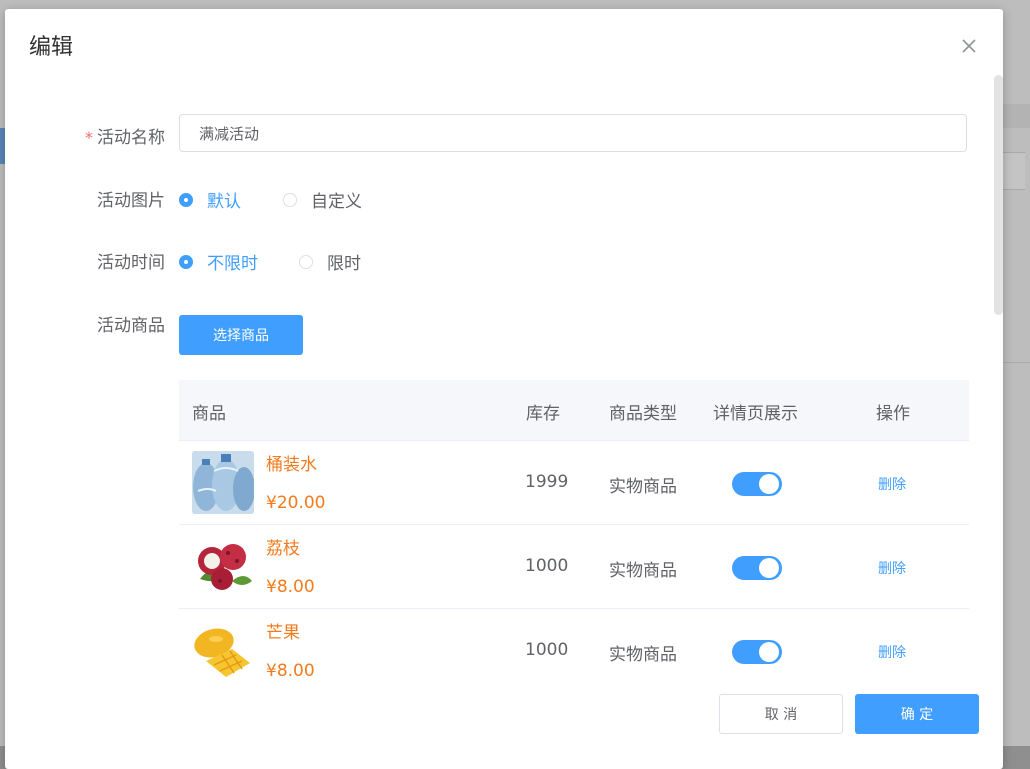 The height and width of the screenshot is (769, 1030). Describe the element at coordinates (209, 414) in the screenshot. I see `th-product: 商品` at that location.